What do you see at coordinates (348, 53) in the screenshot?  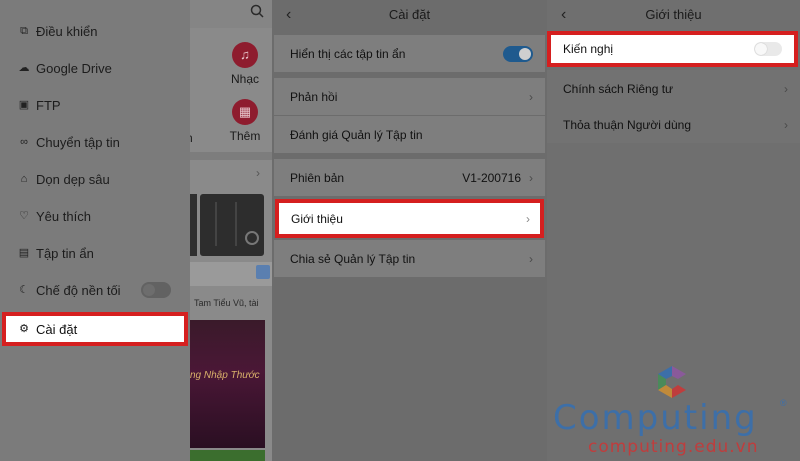 I see `row-label: Hiển thị các tập tin ẩn` at bounding box center [348, 53].